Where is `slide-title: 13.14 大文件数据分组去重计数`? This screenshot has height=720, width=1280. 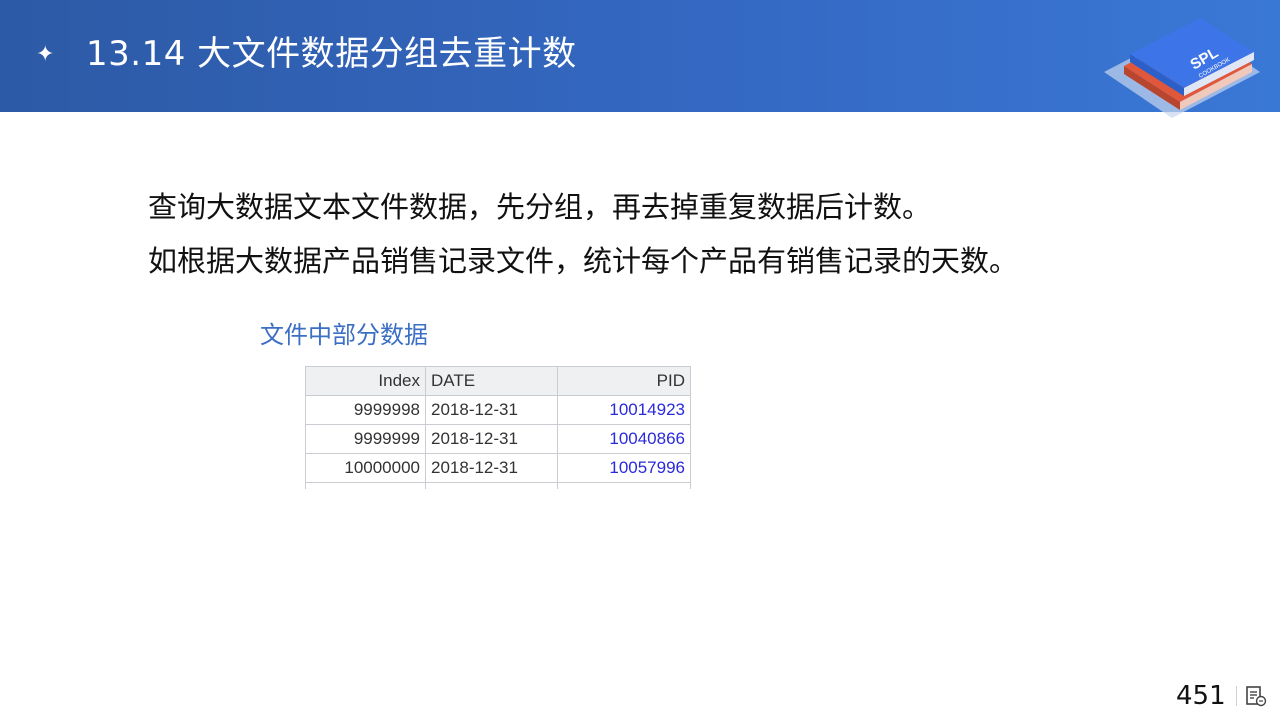 slide-title: 13.14 大文件数据分组去重计数 is located at coordinates (331, 54).